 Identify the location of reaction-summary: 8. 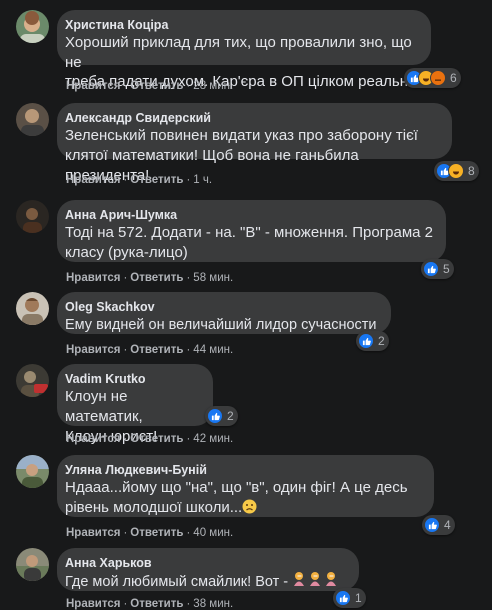
(456, 171).